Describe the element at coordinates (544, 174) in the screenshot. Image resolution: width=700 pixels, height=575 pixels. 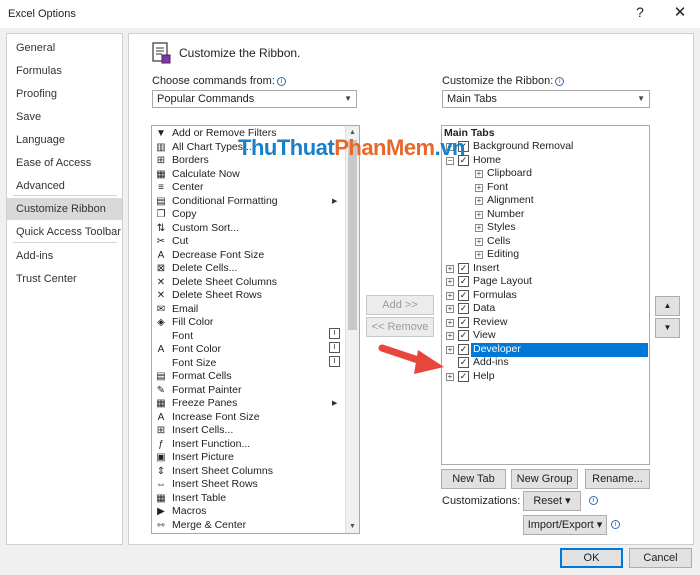
I see `tree-item: + Clipboard` at that location.